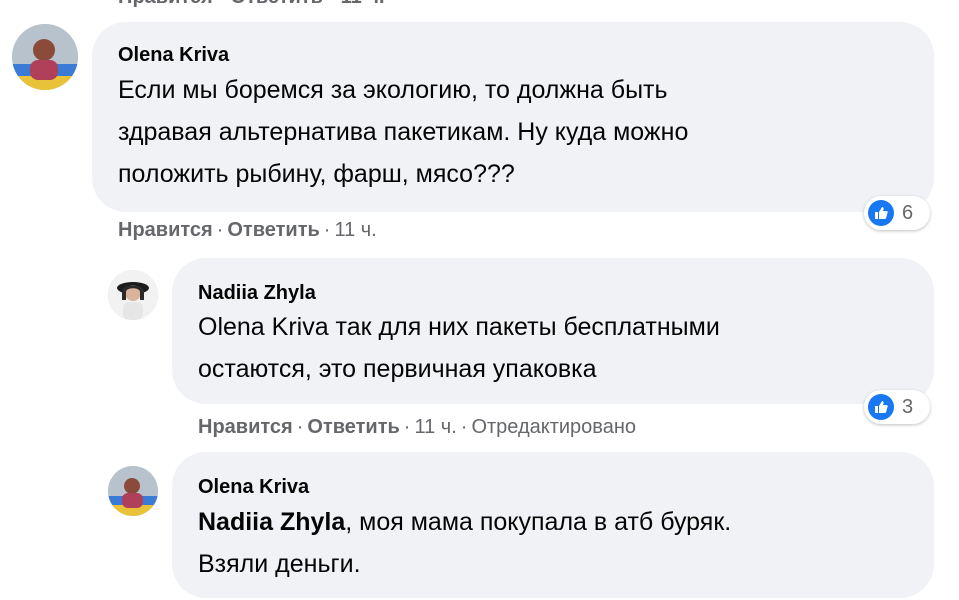  What do you see at coordinates (897, 213) in the screenshot?
I see `reaction-count: 6` at bounding box center [897, 213].